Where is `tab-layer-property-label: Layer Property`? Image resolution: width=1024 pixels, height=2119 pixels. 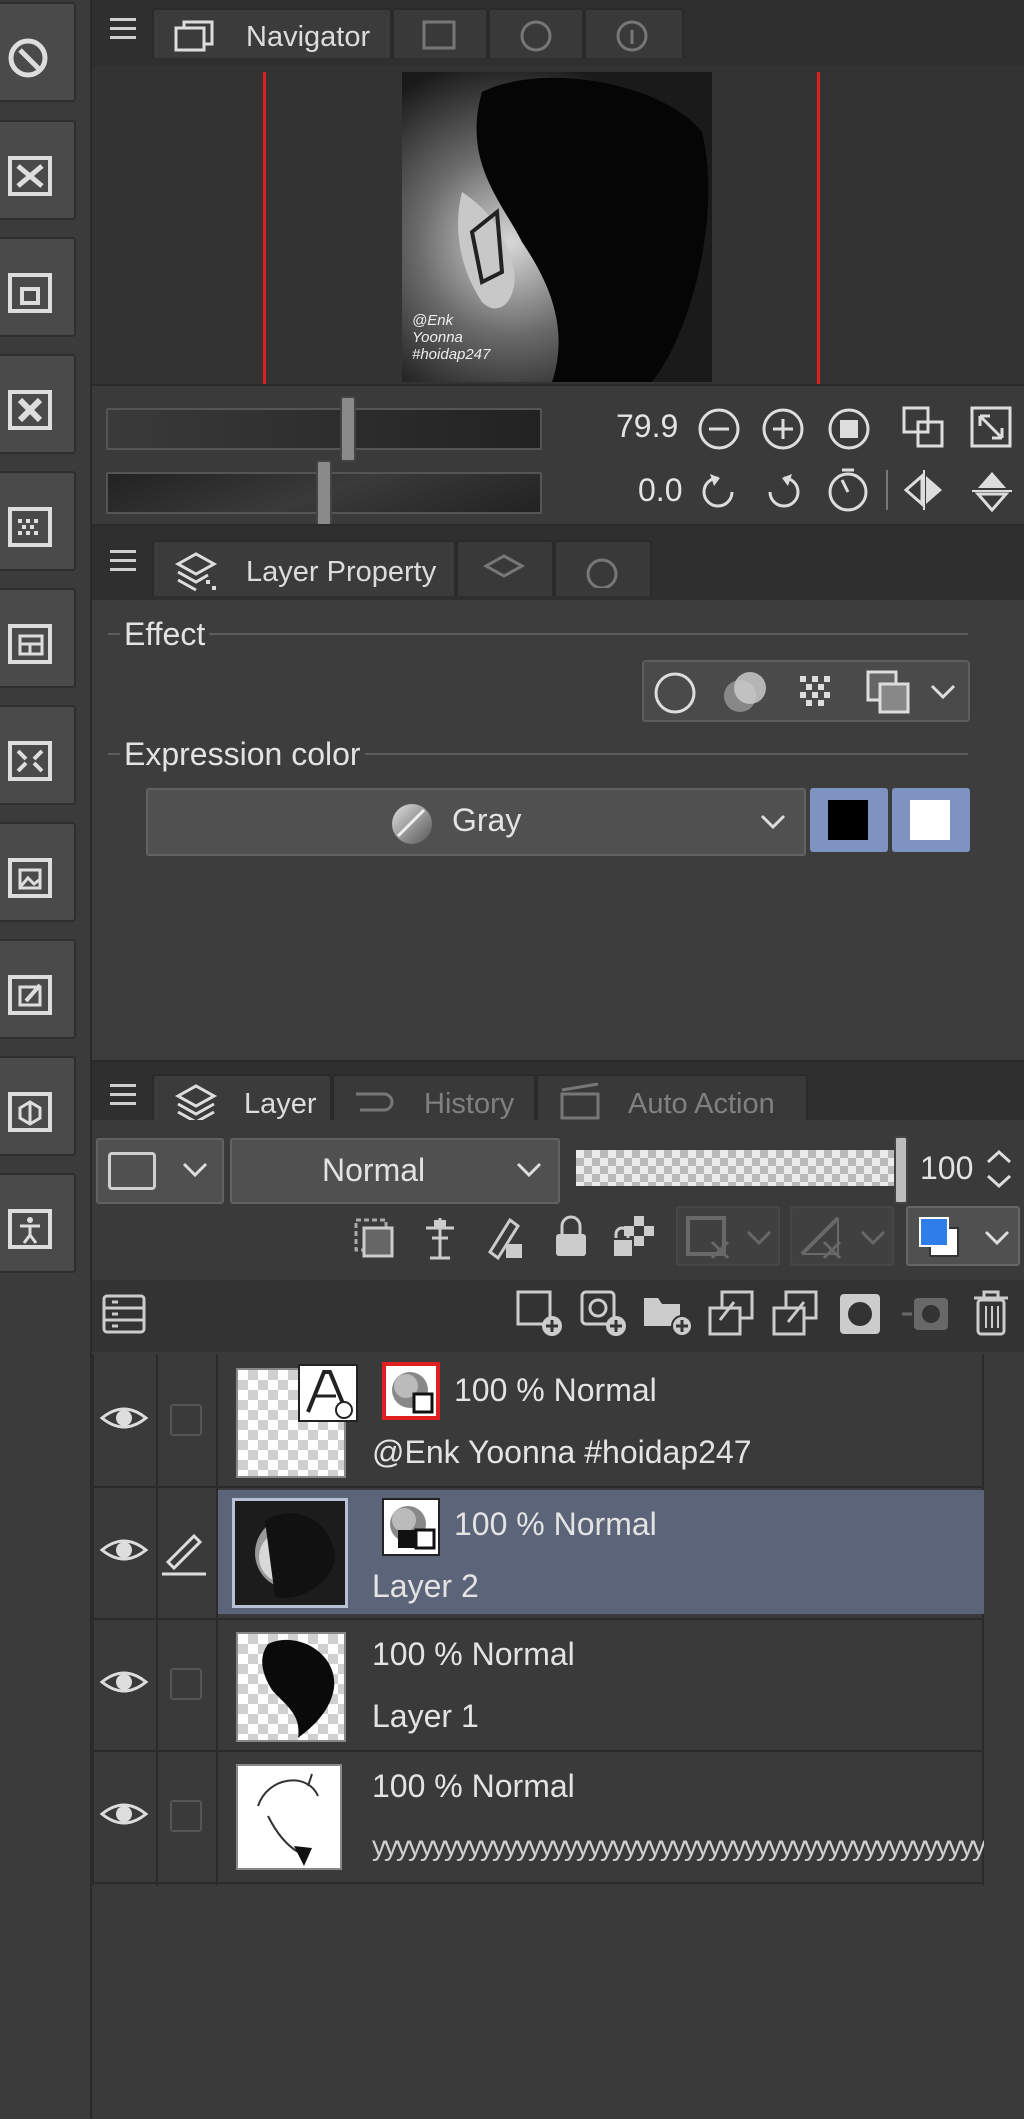 tab-layer-property-label: Layer Property is located at coordinates (341, 572).